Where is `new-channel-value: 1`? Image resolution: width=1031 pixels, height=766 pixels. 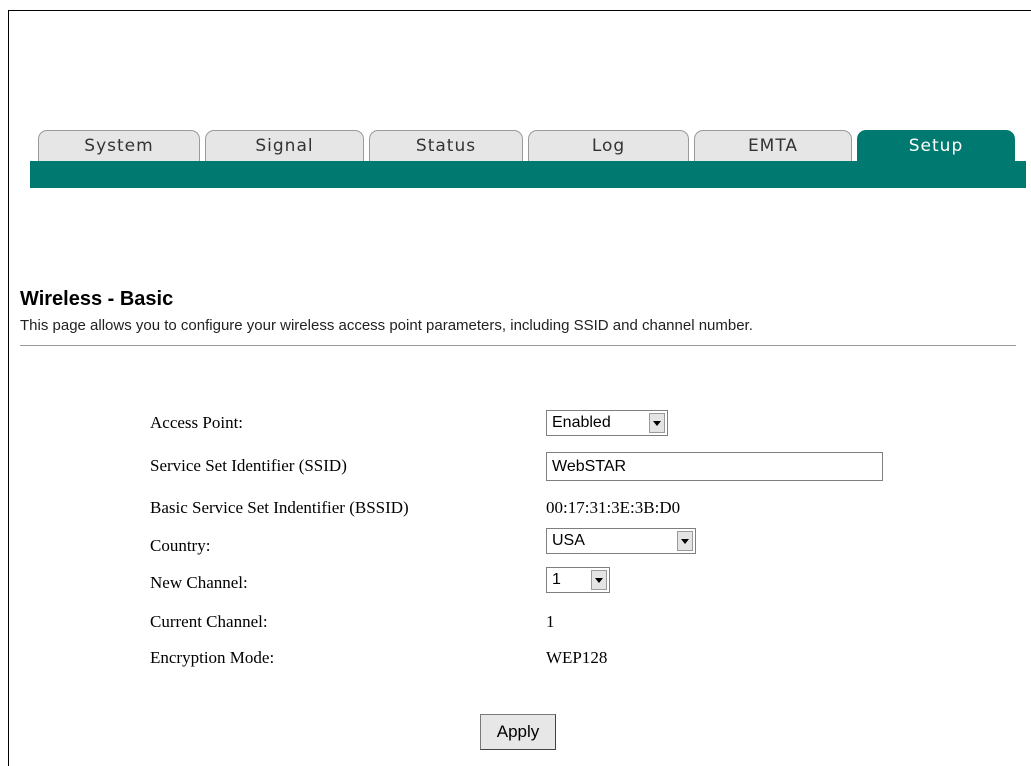
new-channel-value: 1 is located at coordinates (556, 579).